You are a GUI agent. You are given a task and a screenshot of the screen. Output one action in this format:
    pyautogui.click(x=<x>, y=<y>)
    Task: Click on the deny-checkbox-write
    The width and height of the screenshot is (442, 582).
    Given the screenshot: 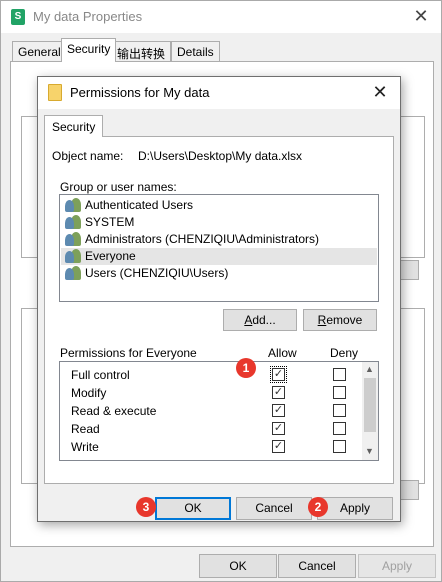 What is the action you would take?
    pyautogui.click(x=339, y=446)
    